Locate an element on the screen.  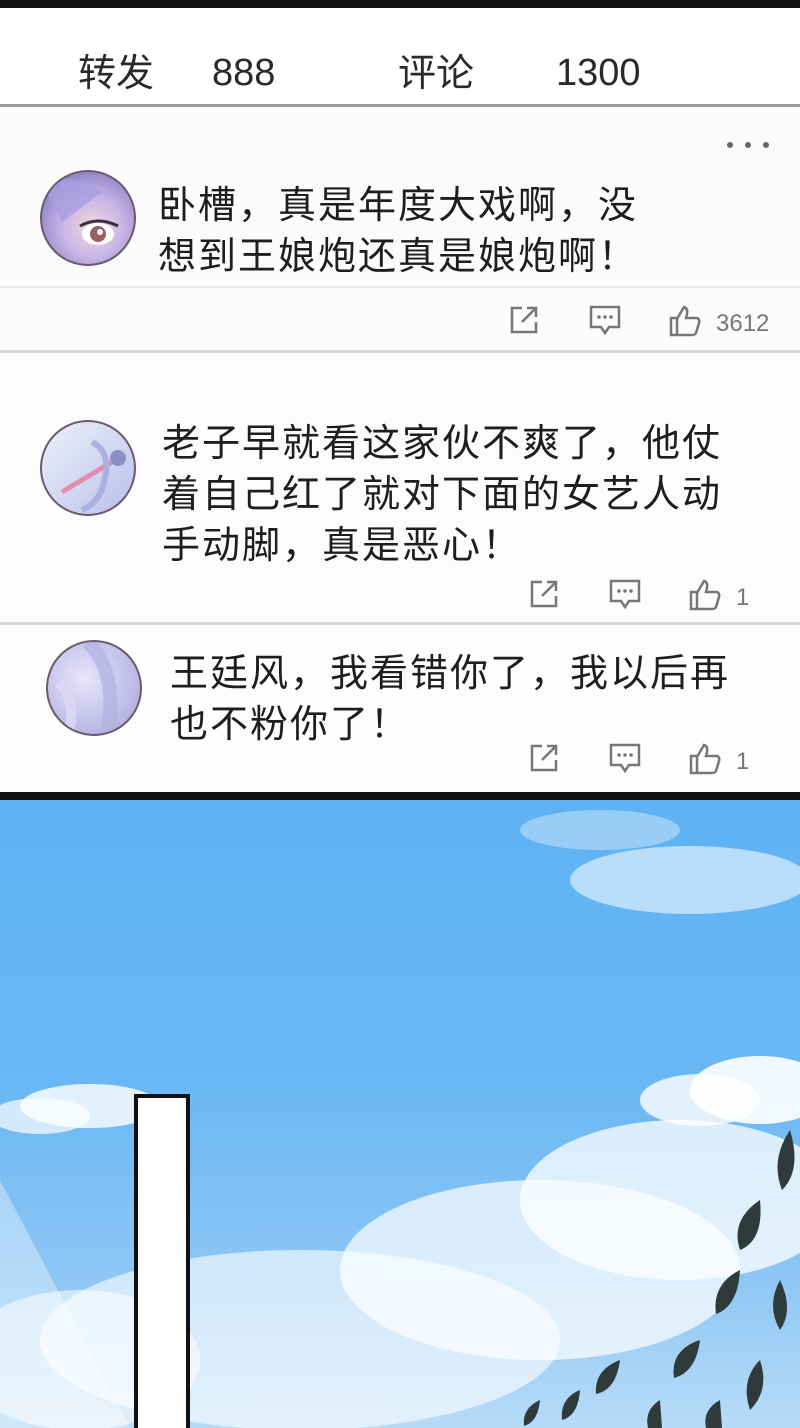
comment-text: 卧槽，真是年度大戏啊，没 想到王娘炮还真是娘炮啊！ is located at coordinates (398, 230).